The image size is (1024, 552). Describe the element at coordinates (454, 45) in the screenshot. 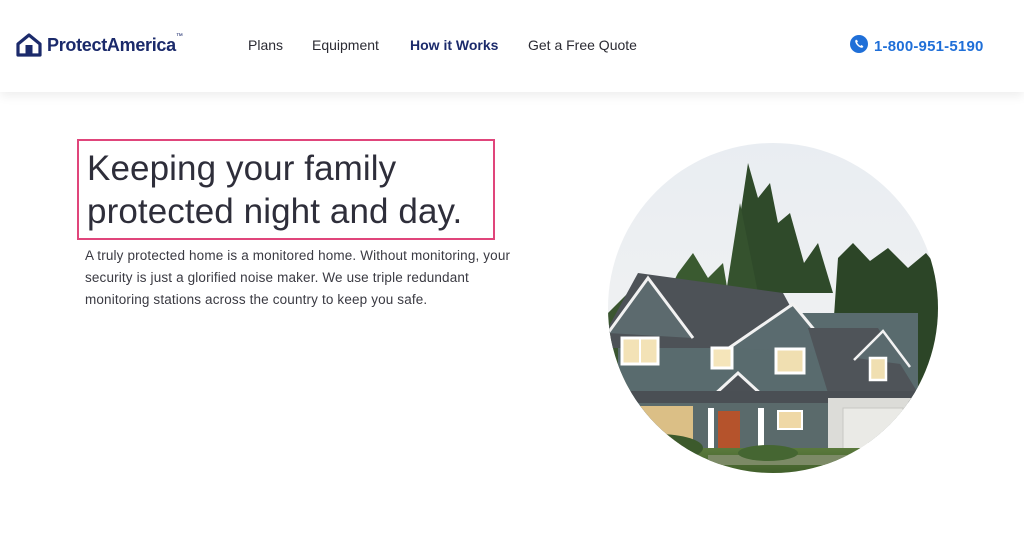

I see `nav-how-it-works: How it Works` at that location.